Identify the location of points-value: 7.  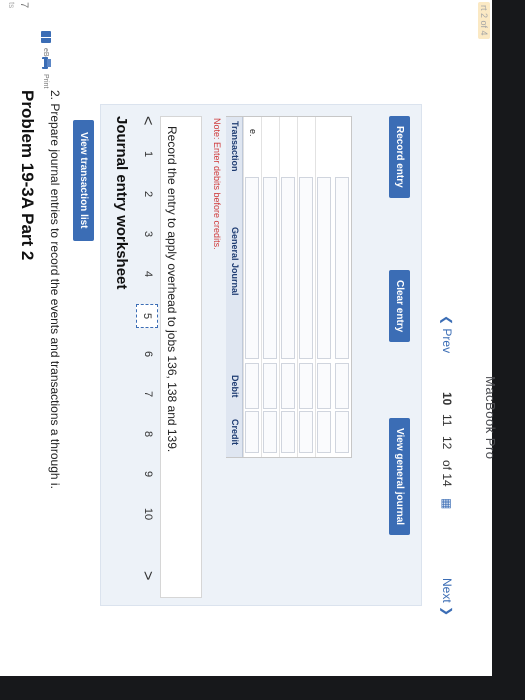
(24, 5).